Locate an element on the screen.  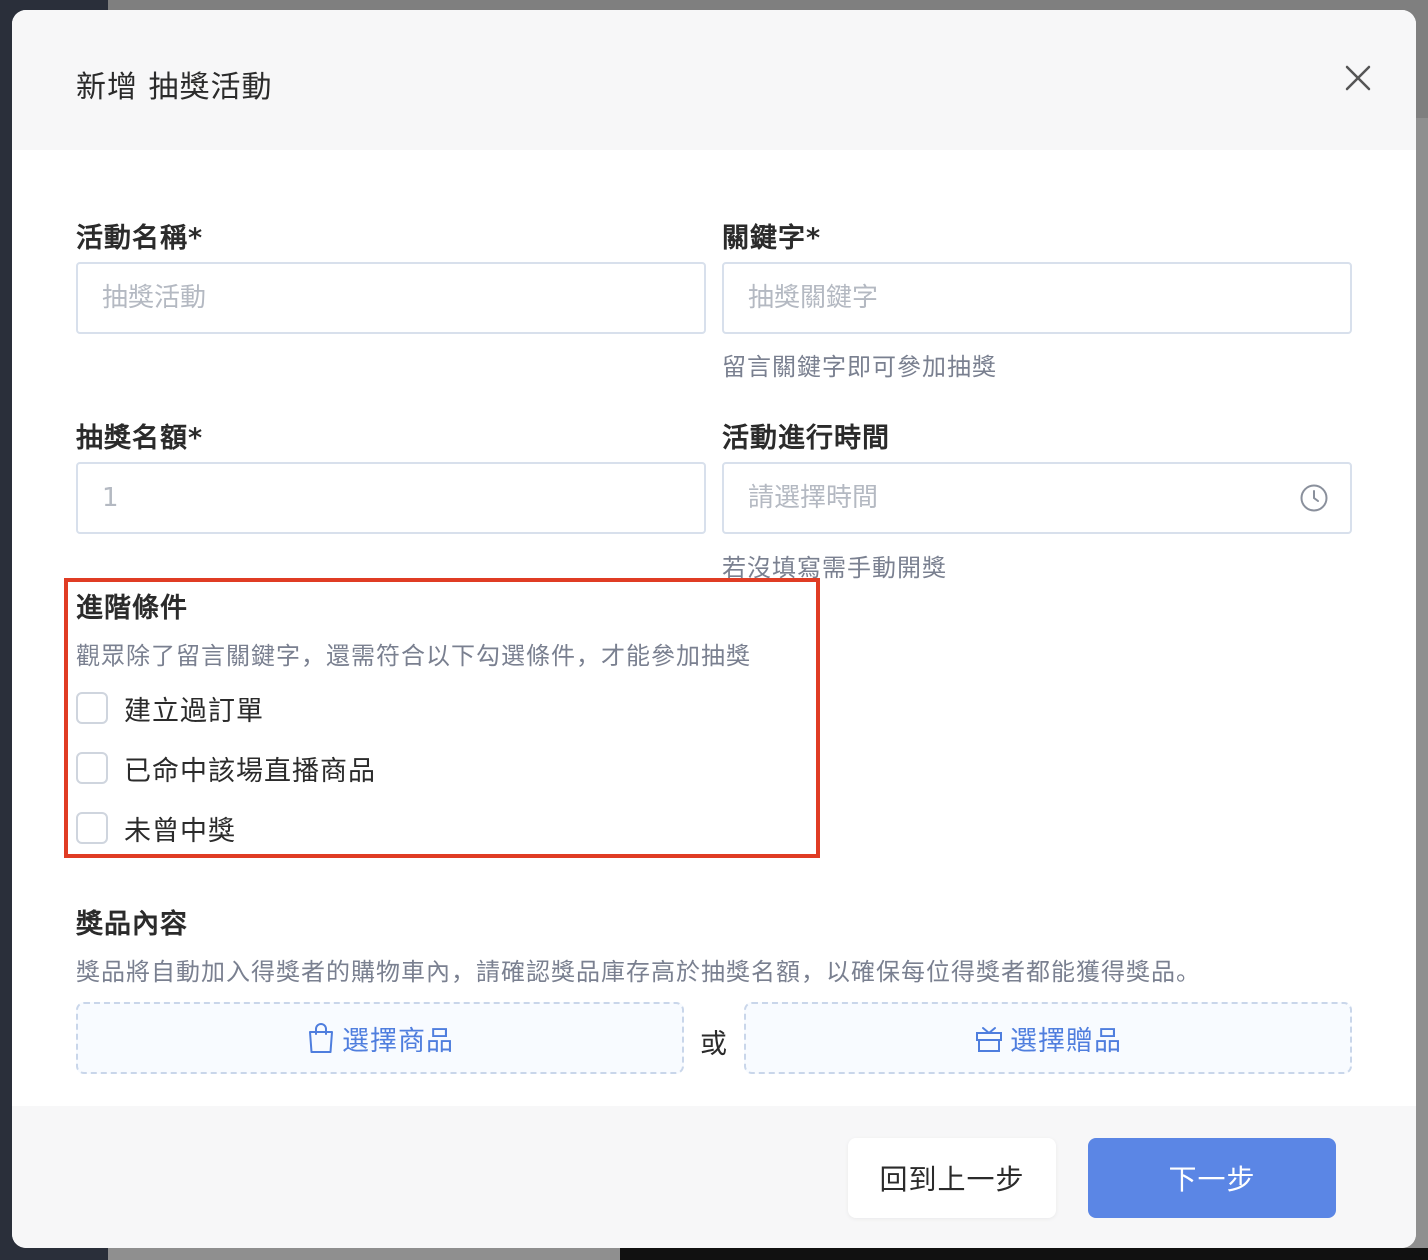
keyword-helper: 留言關鍵字即可參加抽獎 is located at coordinates (859, 367).